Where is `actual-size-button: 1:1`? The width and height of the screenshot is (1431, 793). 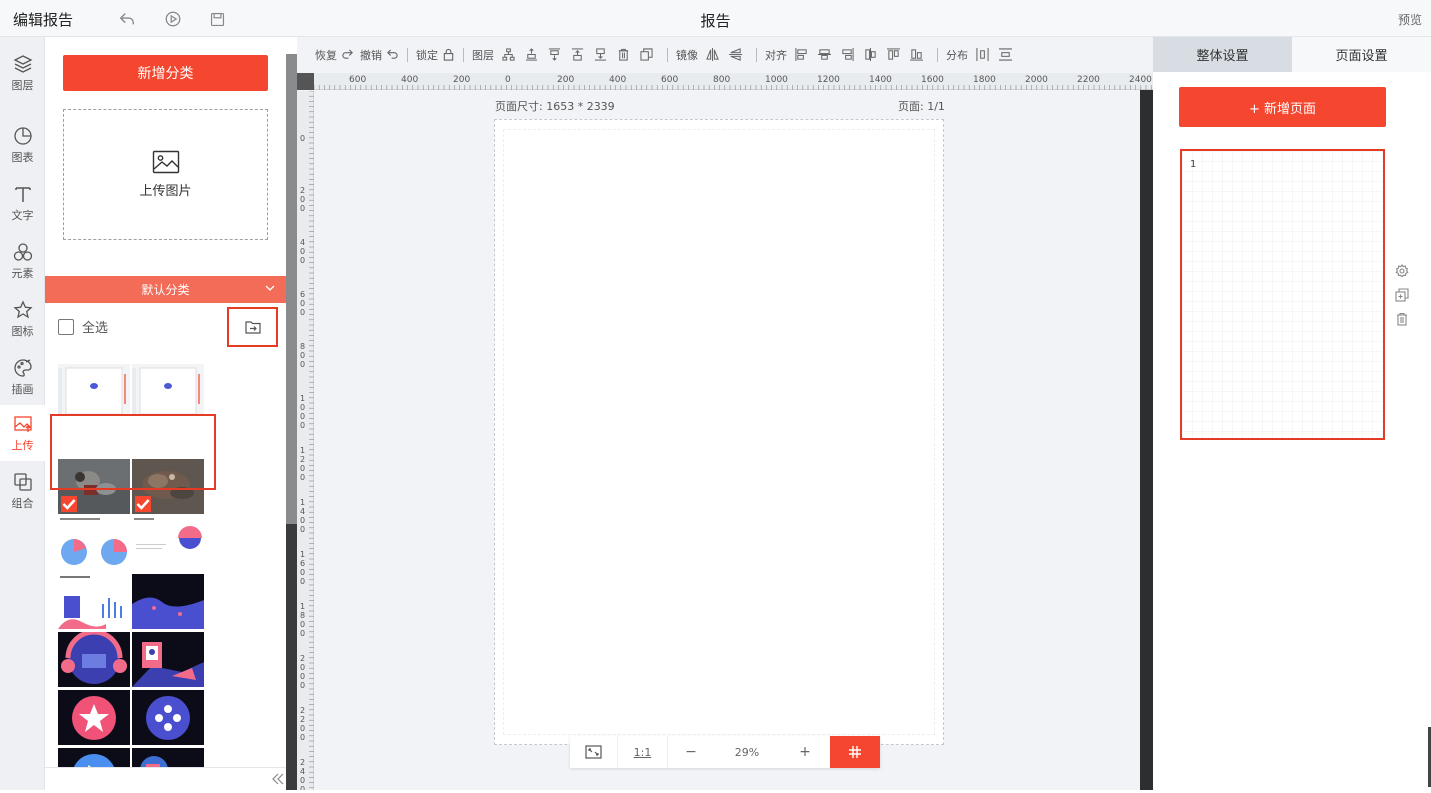 actual-size-button: 1:1 is located at coordinates (643, 752).